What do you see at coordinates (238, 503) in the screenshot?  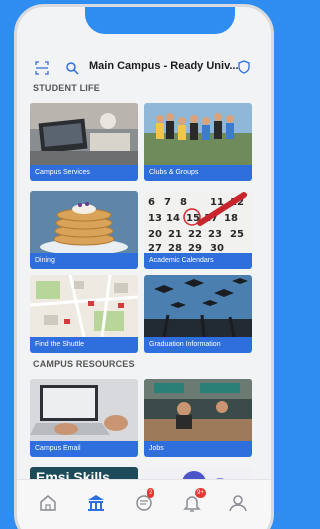 I see `profile-icon` at bounding box center [238, 503].